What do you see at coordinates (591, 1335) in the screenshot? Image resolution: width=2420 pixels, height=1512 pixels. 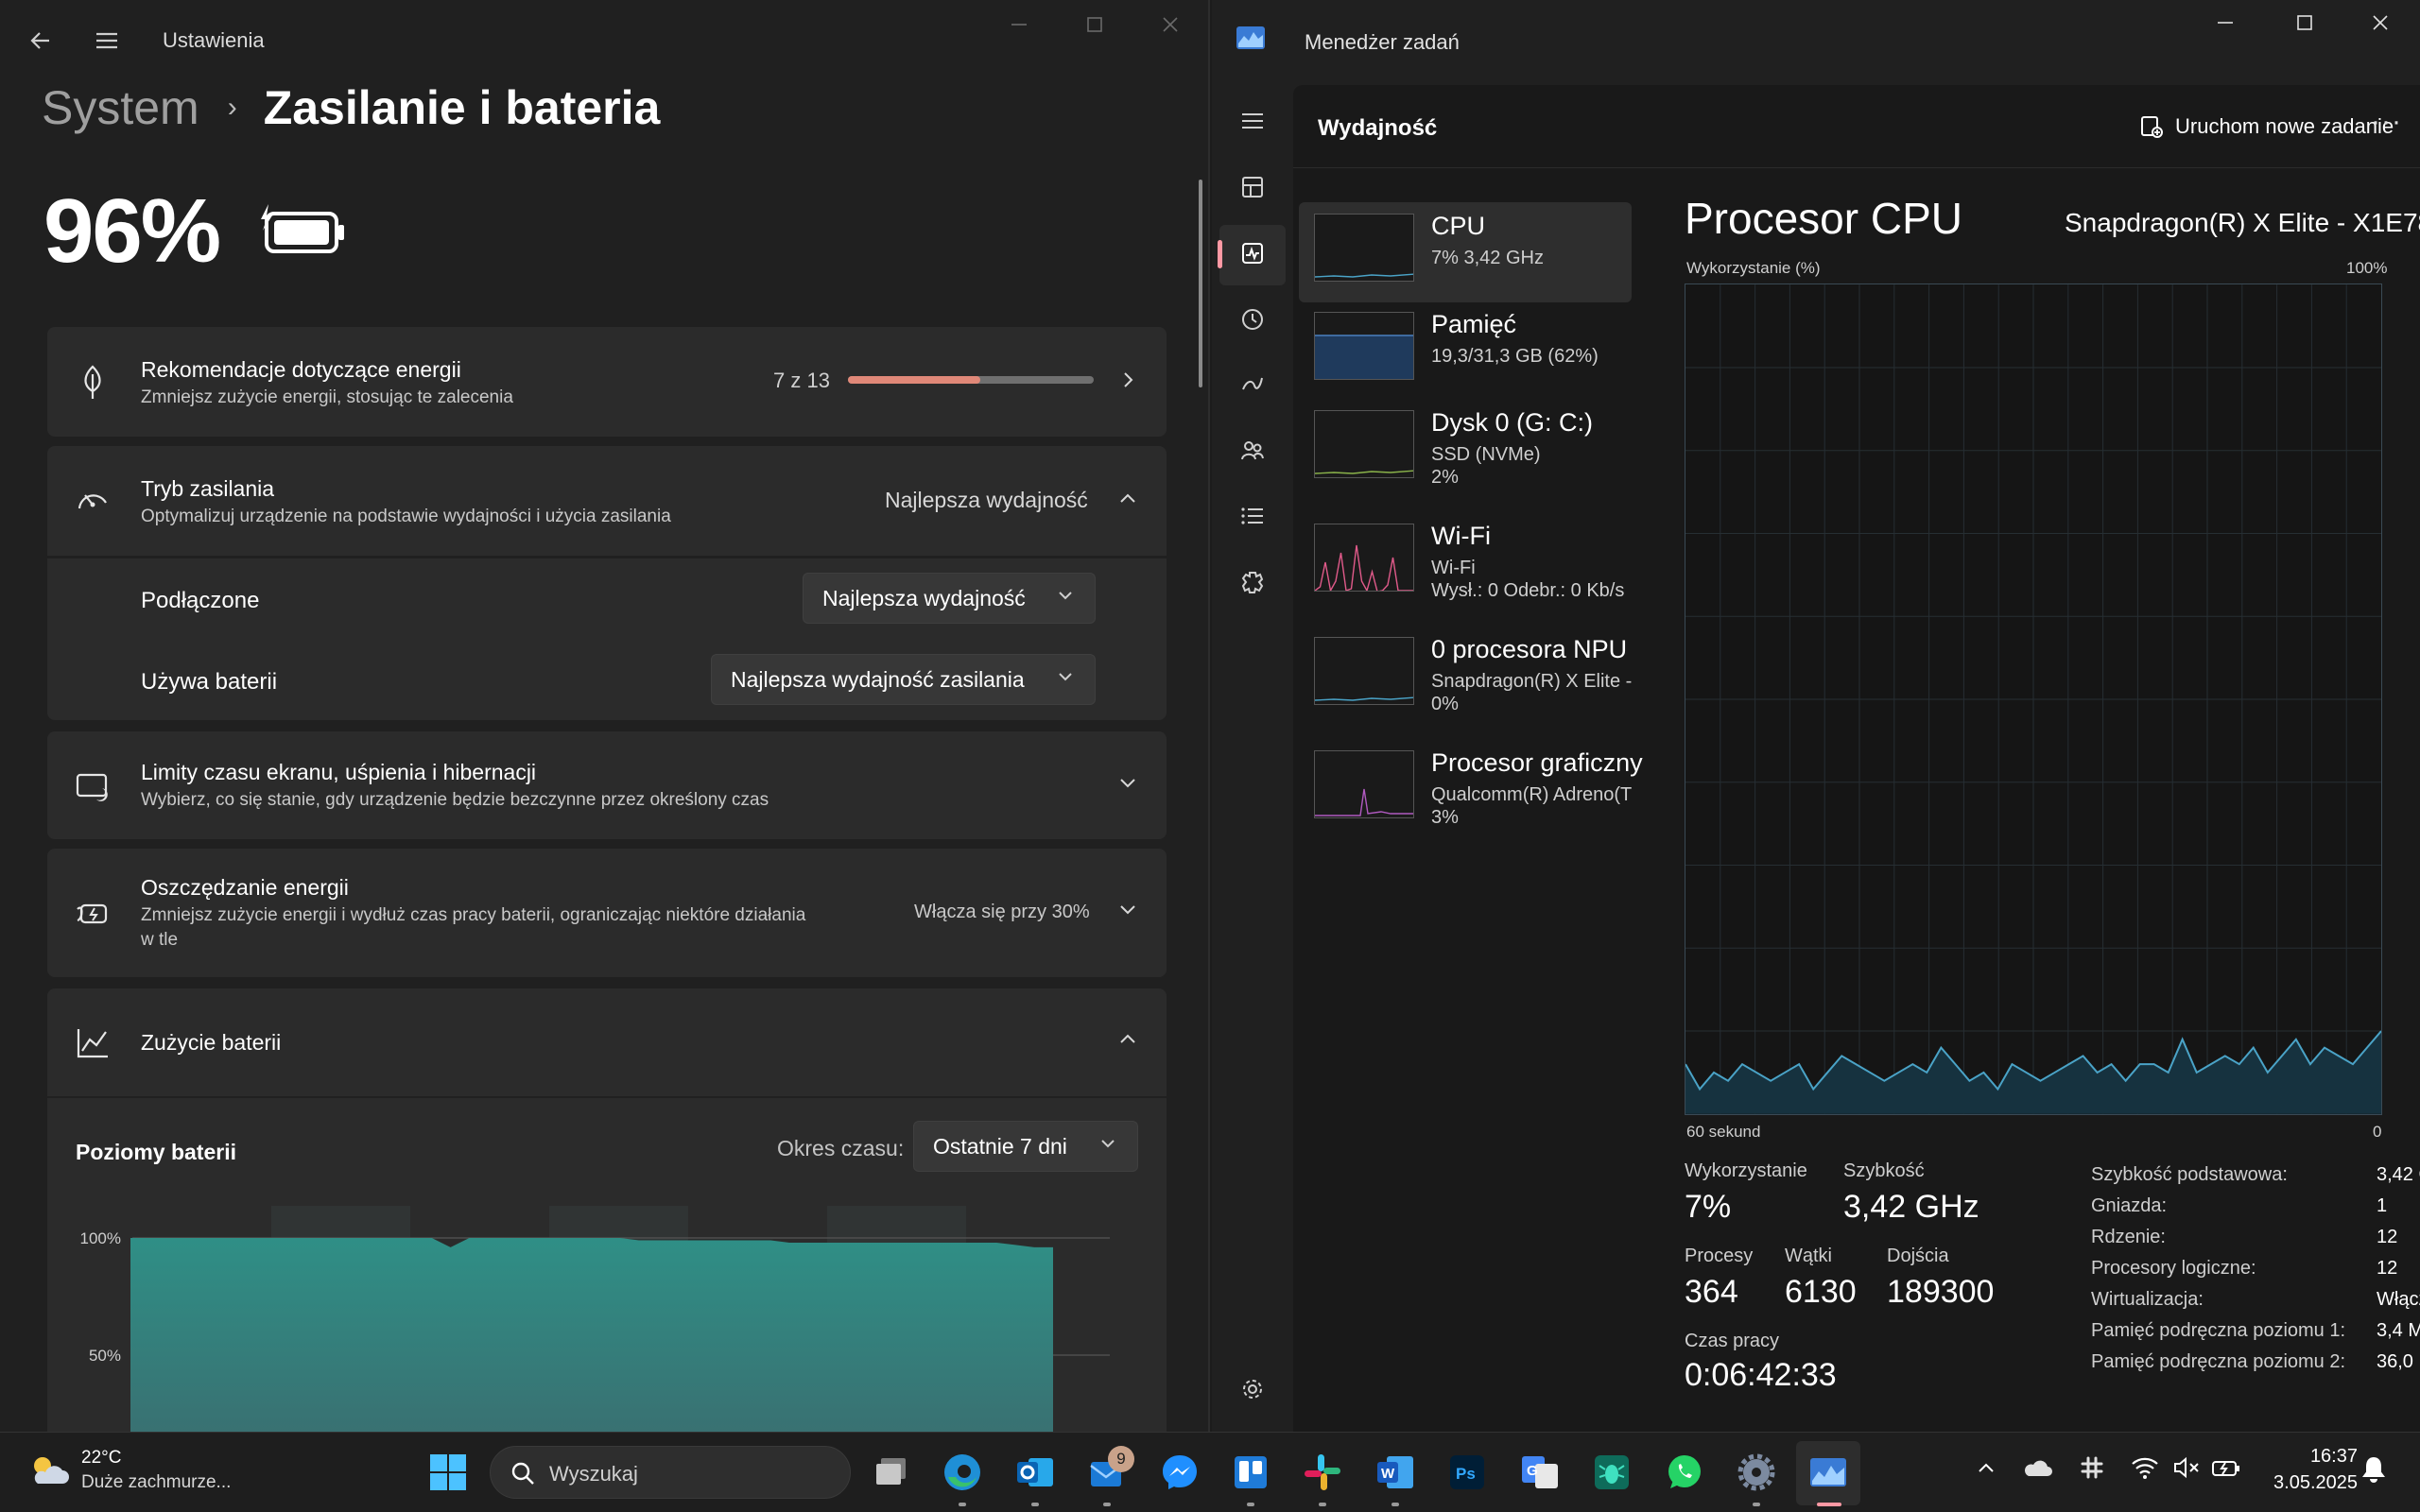 I see `battery-level-area` at bounding box center [591, 1335].